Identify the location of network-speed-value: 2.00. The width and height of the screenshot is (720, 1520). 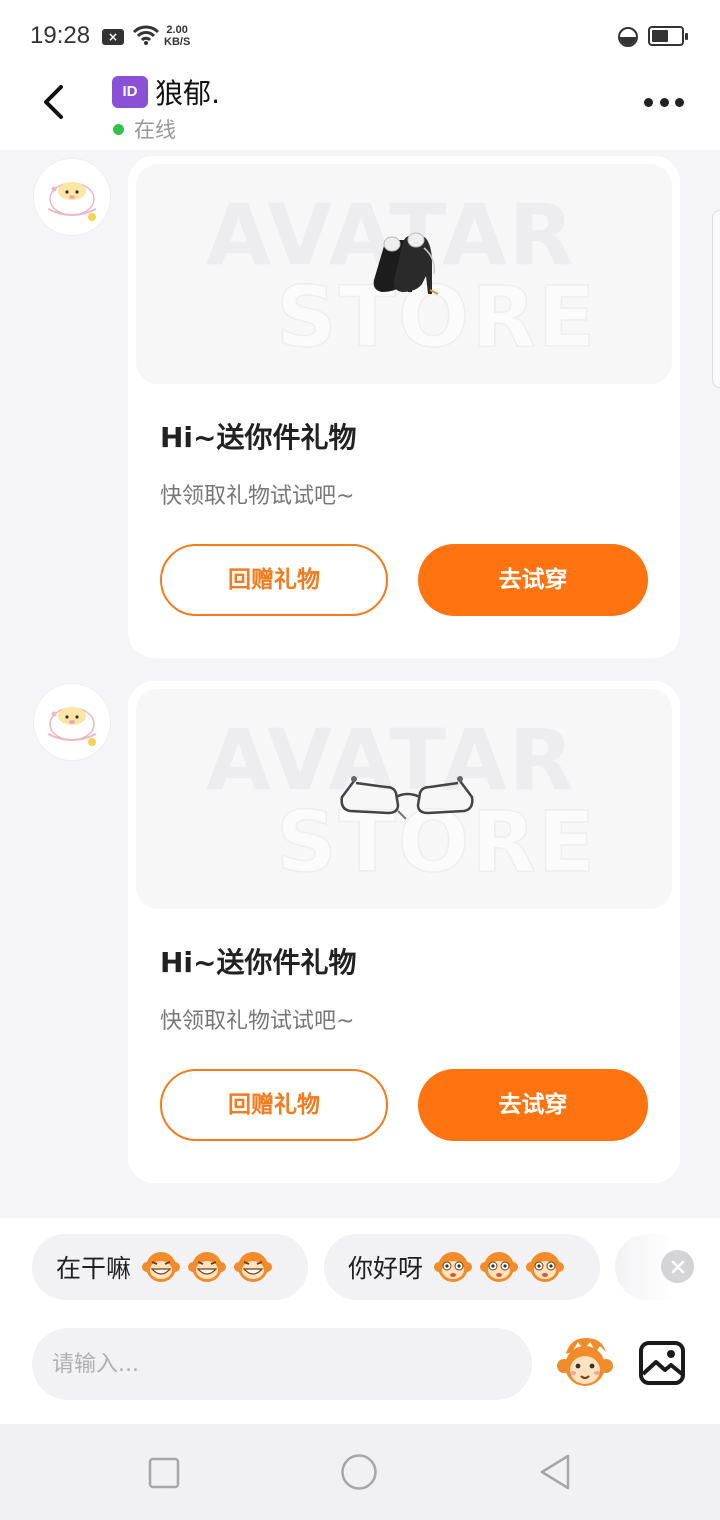
(177, 30).